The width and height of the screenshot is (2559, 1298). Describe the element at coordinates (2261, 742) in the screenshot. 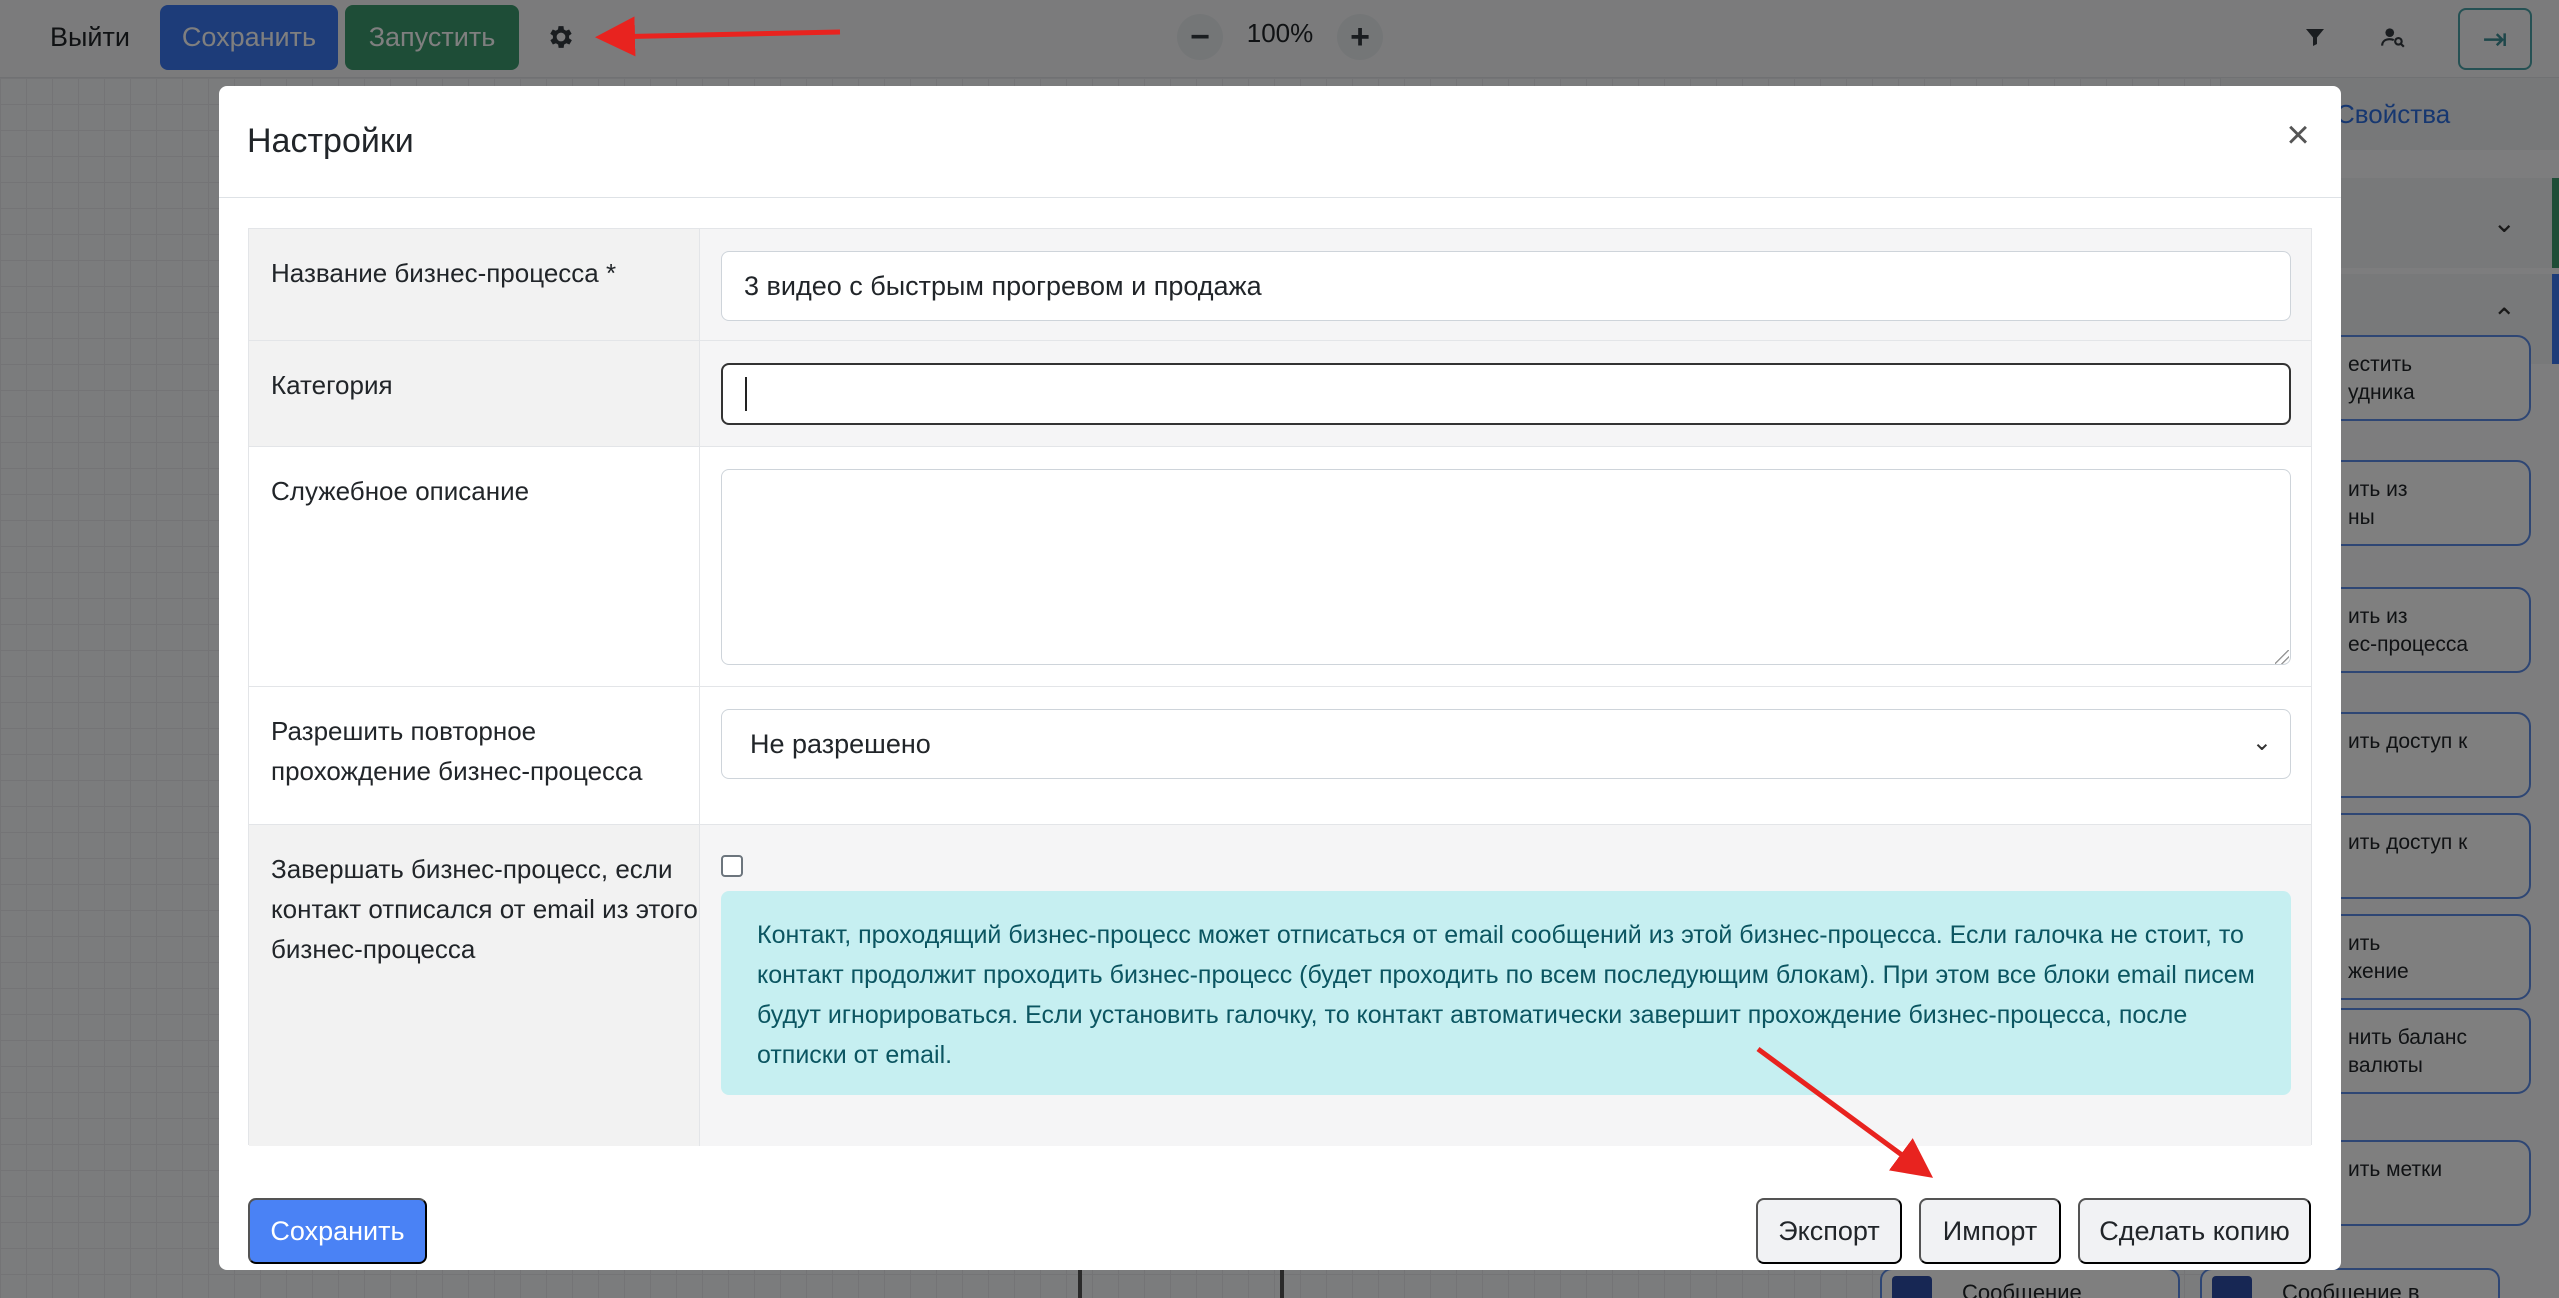

I see `chevron-down-icon: ⌄` at that location.